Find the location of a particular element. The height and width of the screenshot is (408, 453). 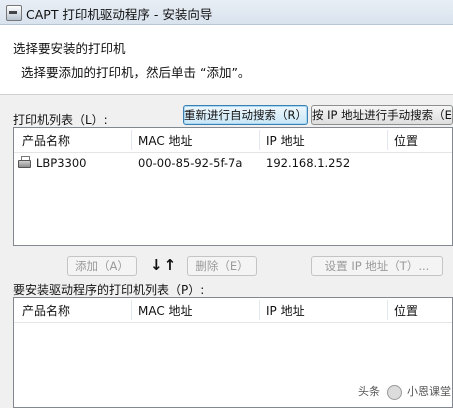

install-list-label: 要安装驱动程序的打印机列表（P）: is located at coordinates (109, 290).